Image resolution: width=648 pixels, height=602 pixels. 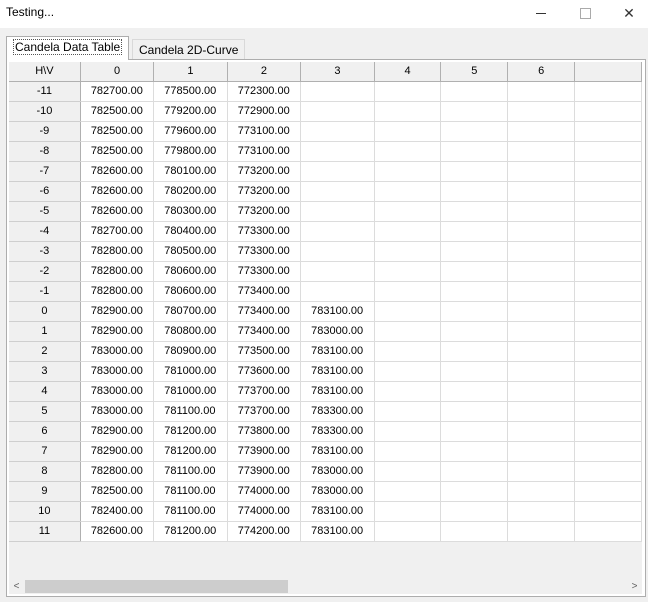 What do you see at coordinates (45, 291) in the screenshot?
I see `row-header: -1` at bounding box center [45, 291].